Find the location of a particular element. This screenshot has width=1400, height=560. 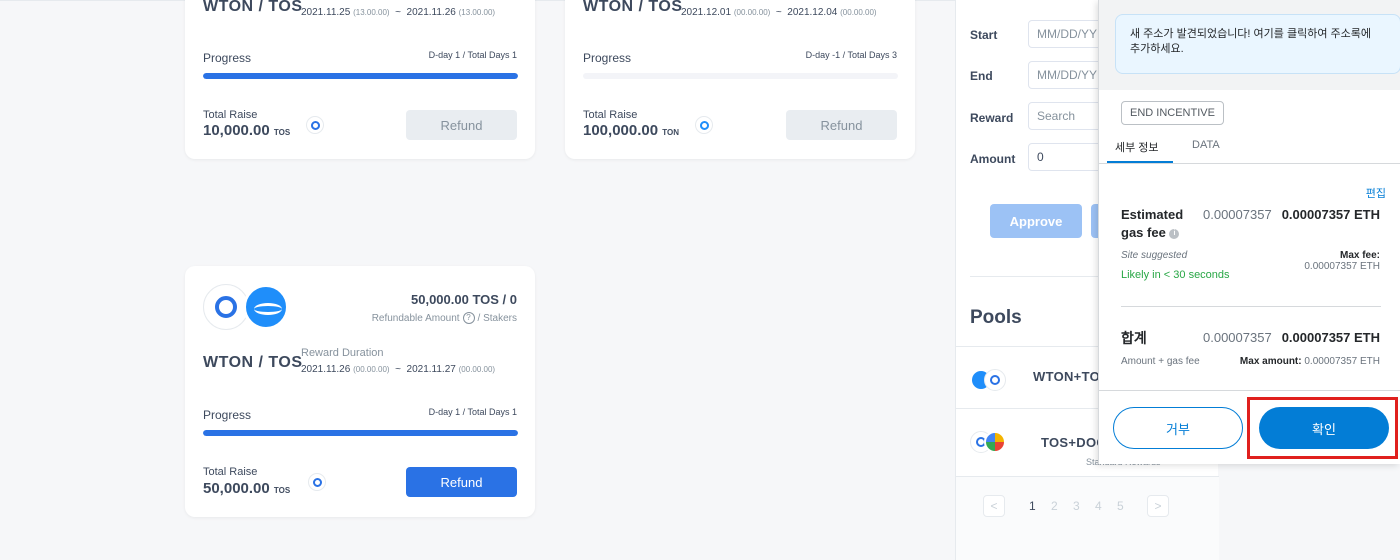

gas-fee-primary: 0.00007357 ETH is located at coordinates (1330, 214).